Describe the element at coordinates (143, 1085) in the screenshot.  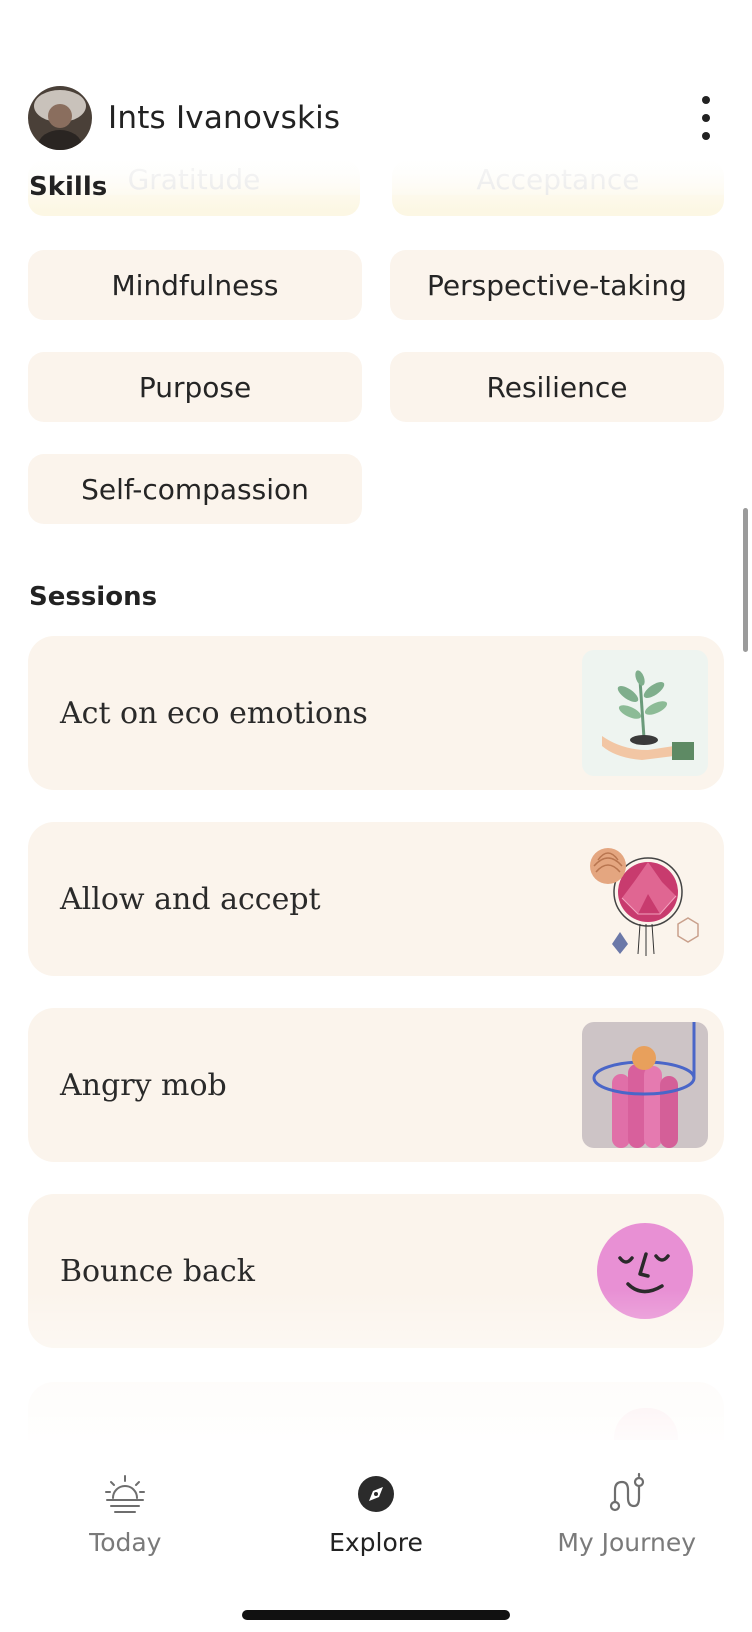
I see `session-title: Angry mob` at that location.